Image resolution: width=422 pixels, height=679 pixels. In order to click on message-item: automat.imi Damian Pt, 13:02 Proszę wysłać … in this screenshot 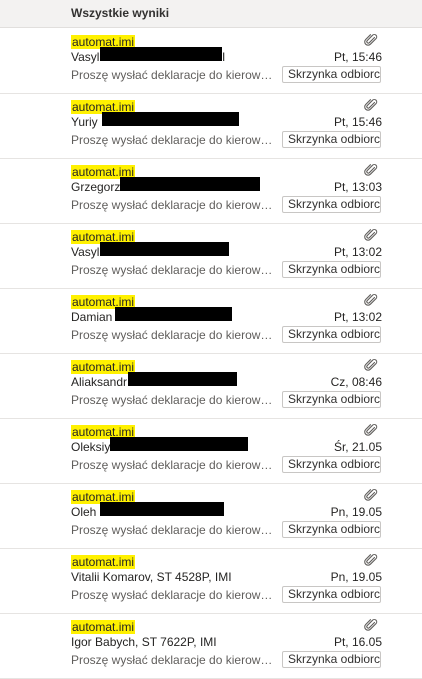, I will do `click(211, 321)`.